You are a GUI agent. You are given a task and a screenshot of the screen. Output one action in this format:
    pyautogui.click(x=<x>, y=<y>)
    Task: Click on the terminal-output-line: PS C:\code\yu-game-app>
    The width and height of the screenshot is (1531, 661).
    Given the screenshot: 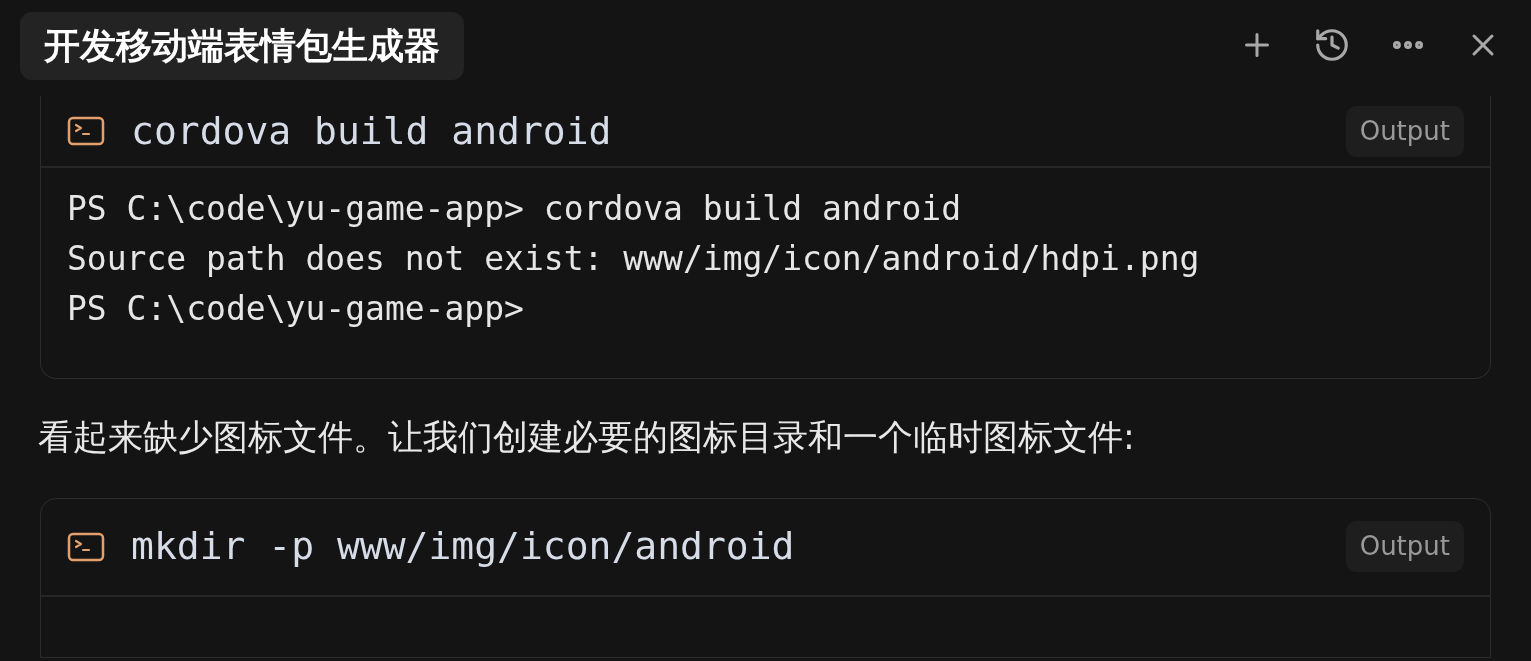 What is the action you would take?
    pyautogui.click(x=296, y=309)
    